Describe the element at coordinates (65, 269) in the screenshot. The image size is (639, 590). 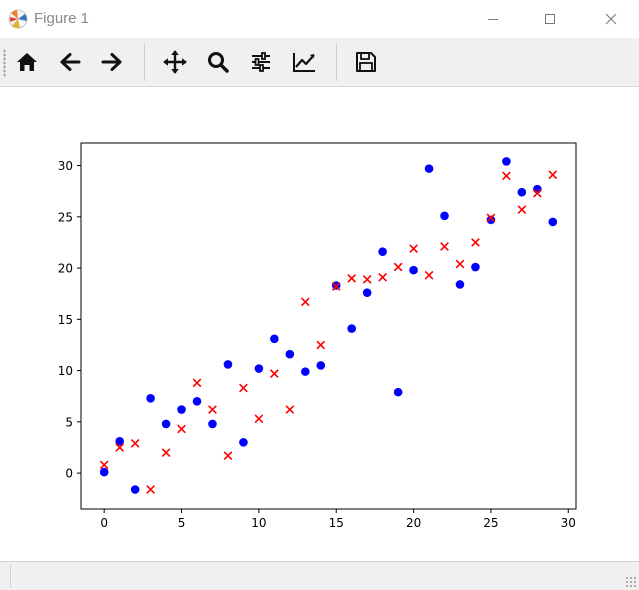
I see `y-tick-label: 20` at that location.